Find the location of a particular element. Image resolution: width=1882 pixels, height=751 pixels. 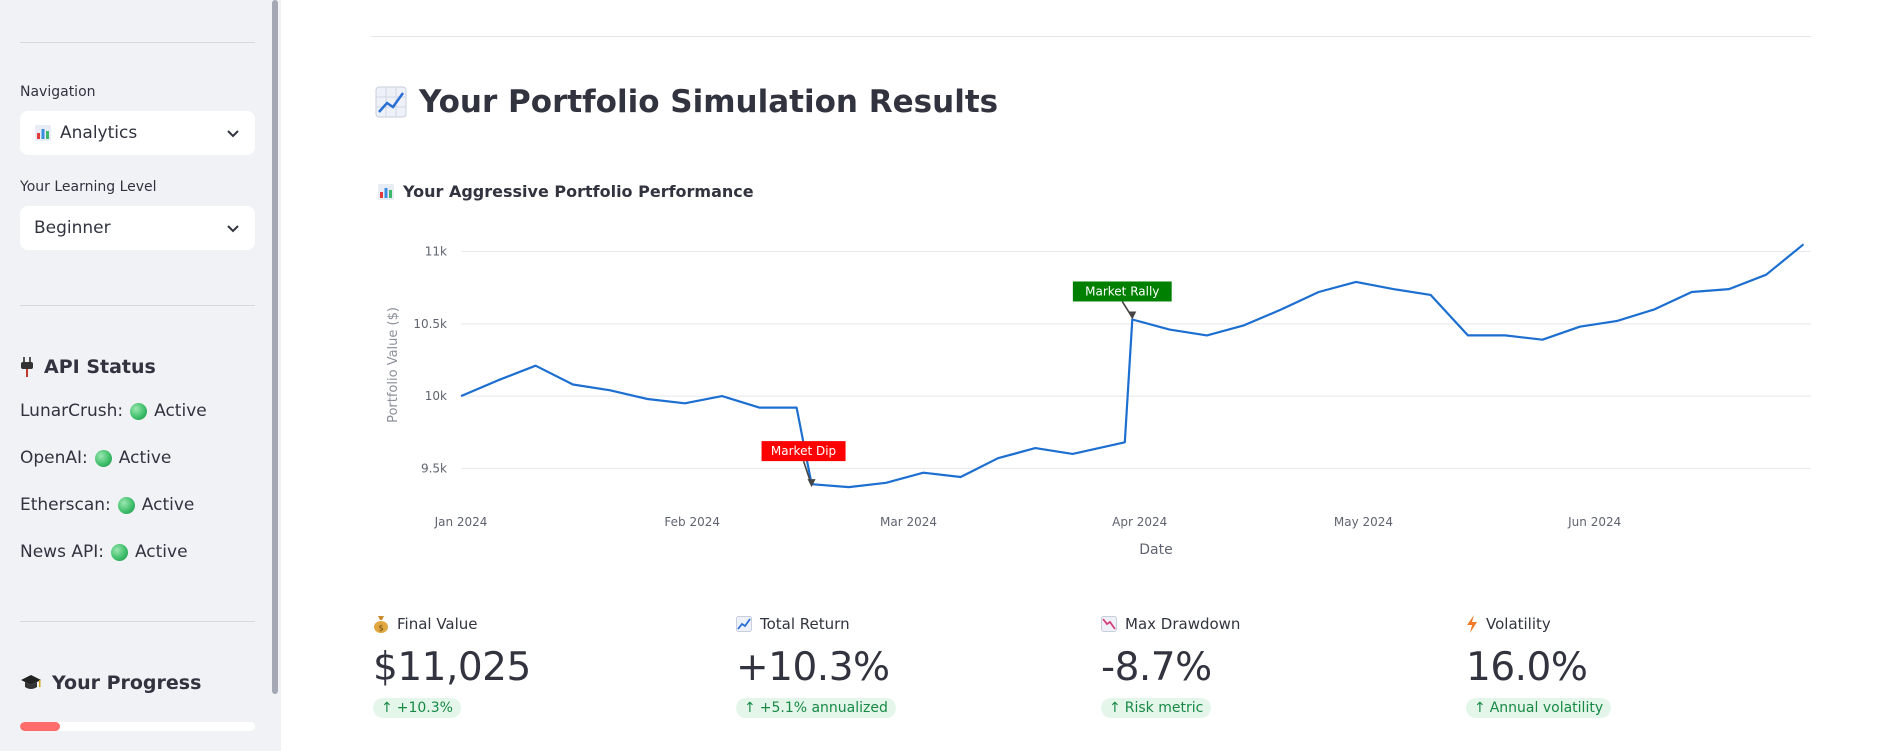

metric-delta: ↑ Risk metric is located at coordinates (1156, 708).